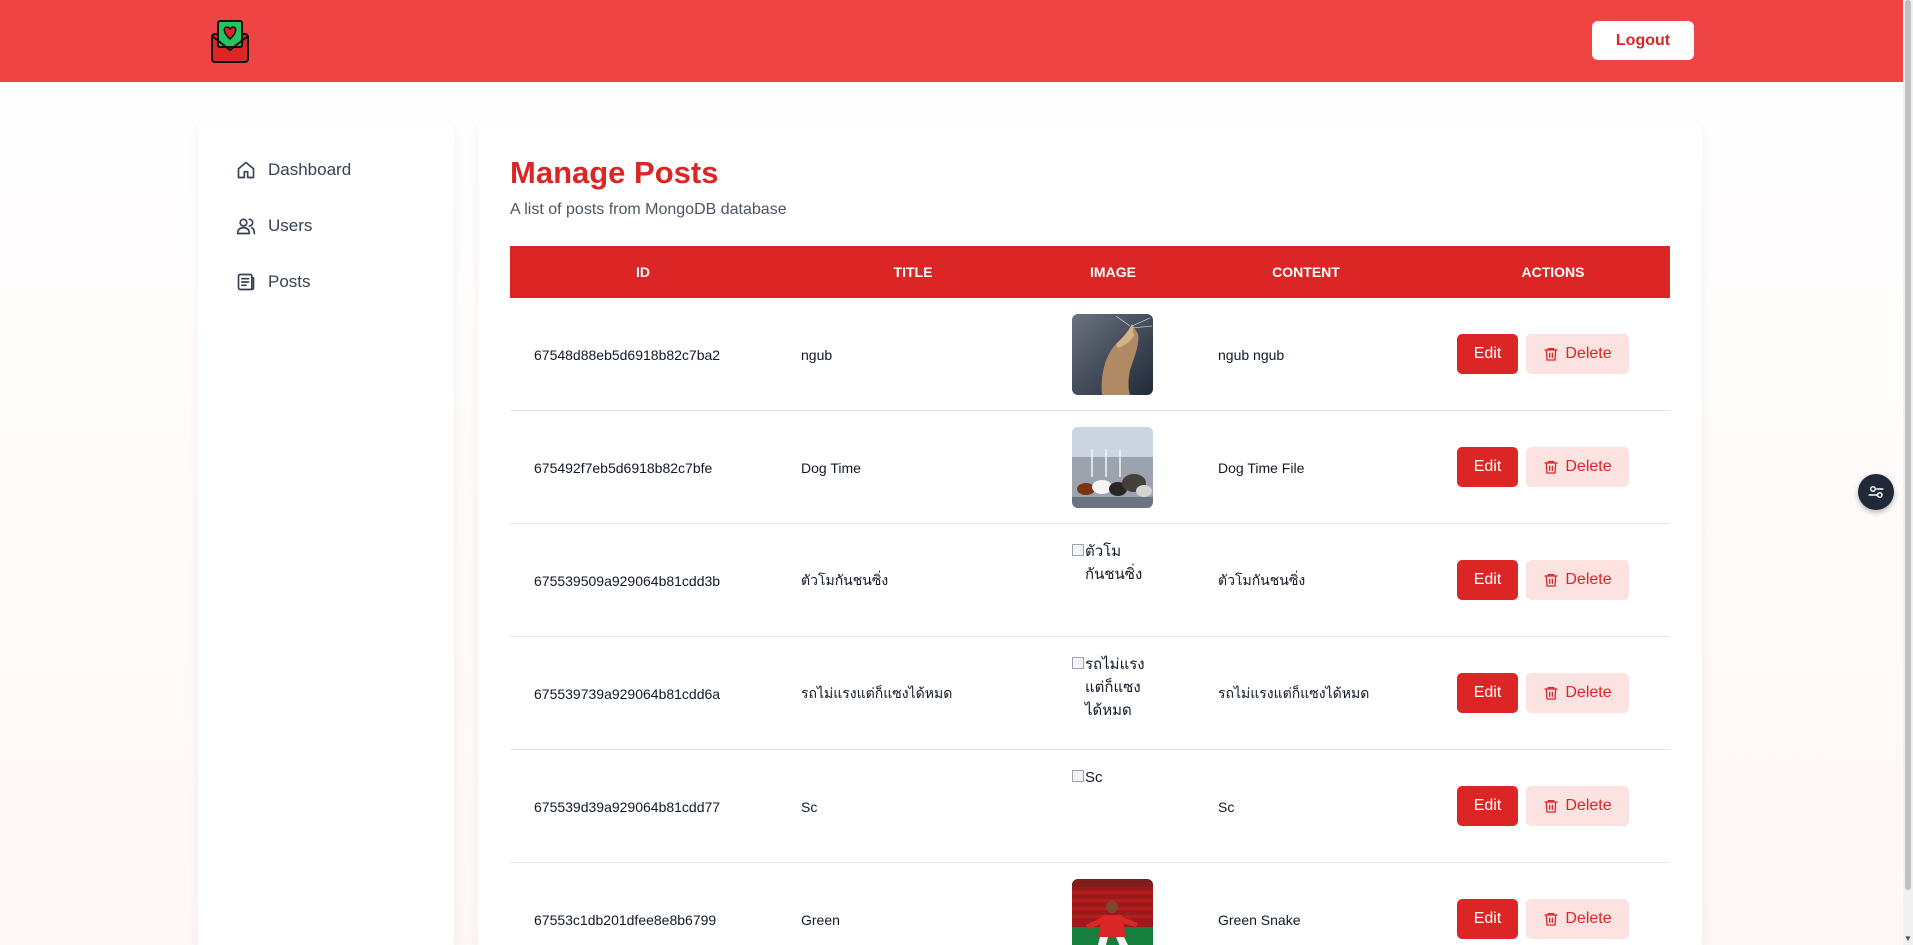  I want to click on broken-image: รถไม่แรงแต่ก็แซงได้หมด, so click(1112, 687).